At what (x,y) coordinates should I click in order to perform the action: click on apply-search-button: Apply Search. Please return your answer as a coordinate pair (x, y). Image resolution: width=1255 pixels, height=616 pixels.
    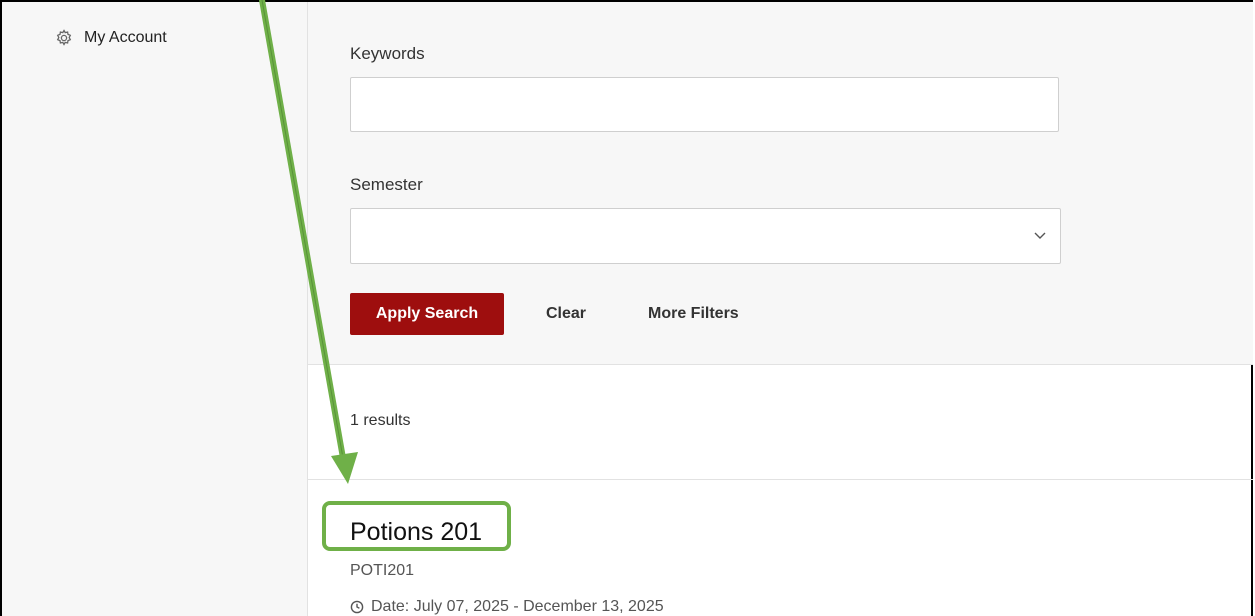
    Looking at the image, I should click on (427, 314).